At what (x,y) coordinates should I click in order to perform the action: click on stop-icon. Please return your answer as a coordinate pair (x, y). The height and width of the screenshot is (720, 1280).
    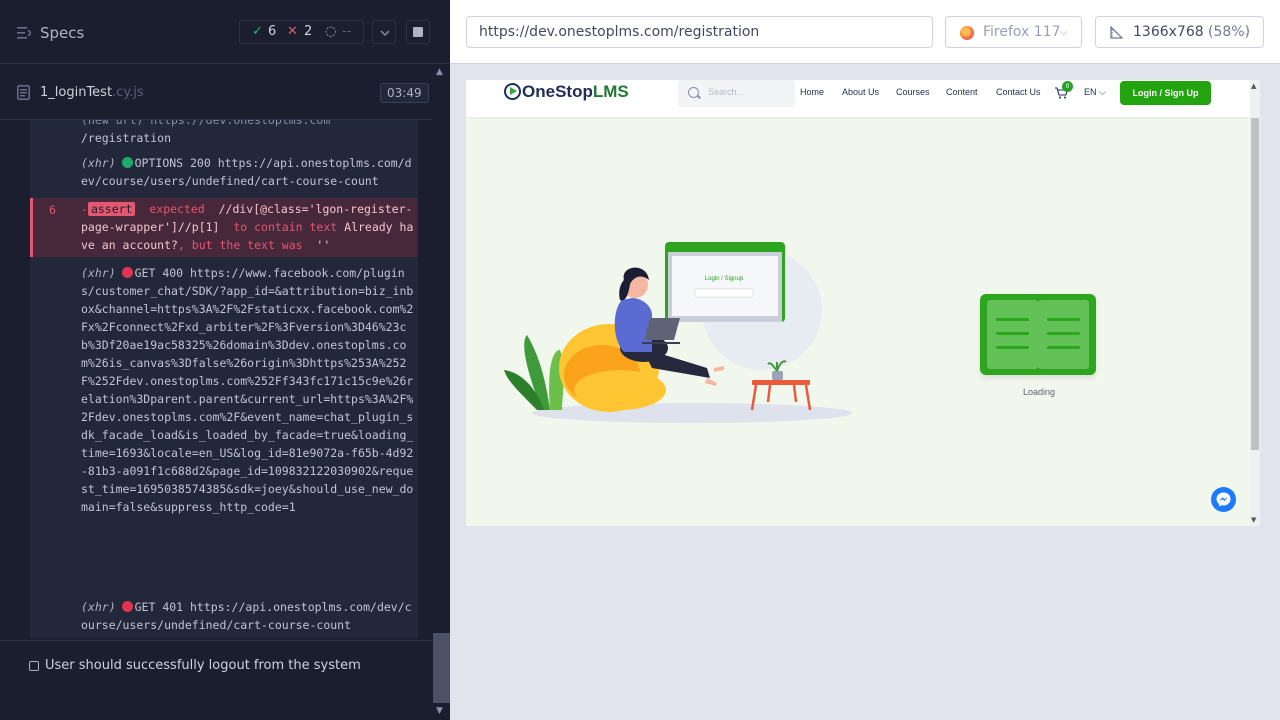
    Looking at the image, I should click on (418, 32).